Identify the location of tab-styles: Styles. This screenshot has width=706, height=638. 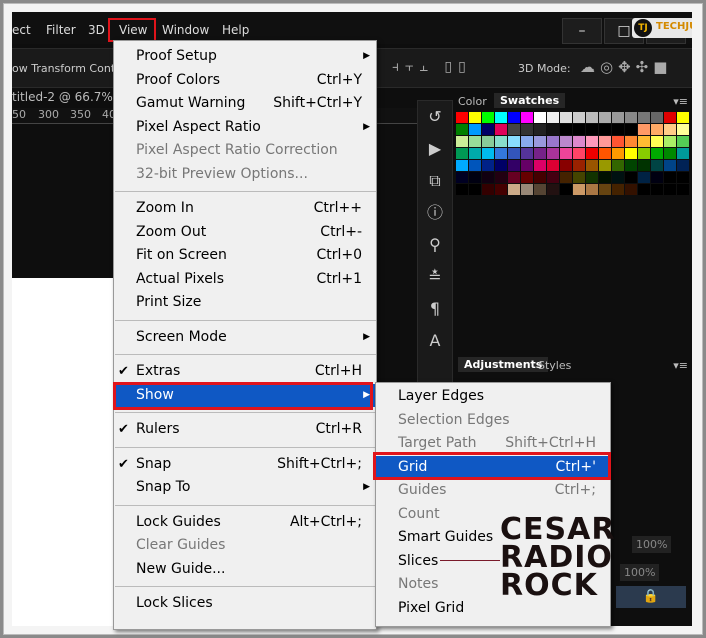
(554, 365).